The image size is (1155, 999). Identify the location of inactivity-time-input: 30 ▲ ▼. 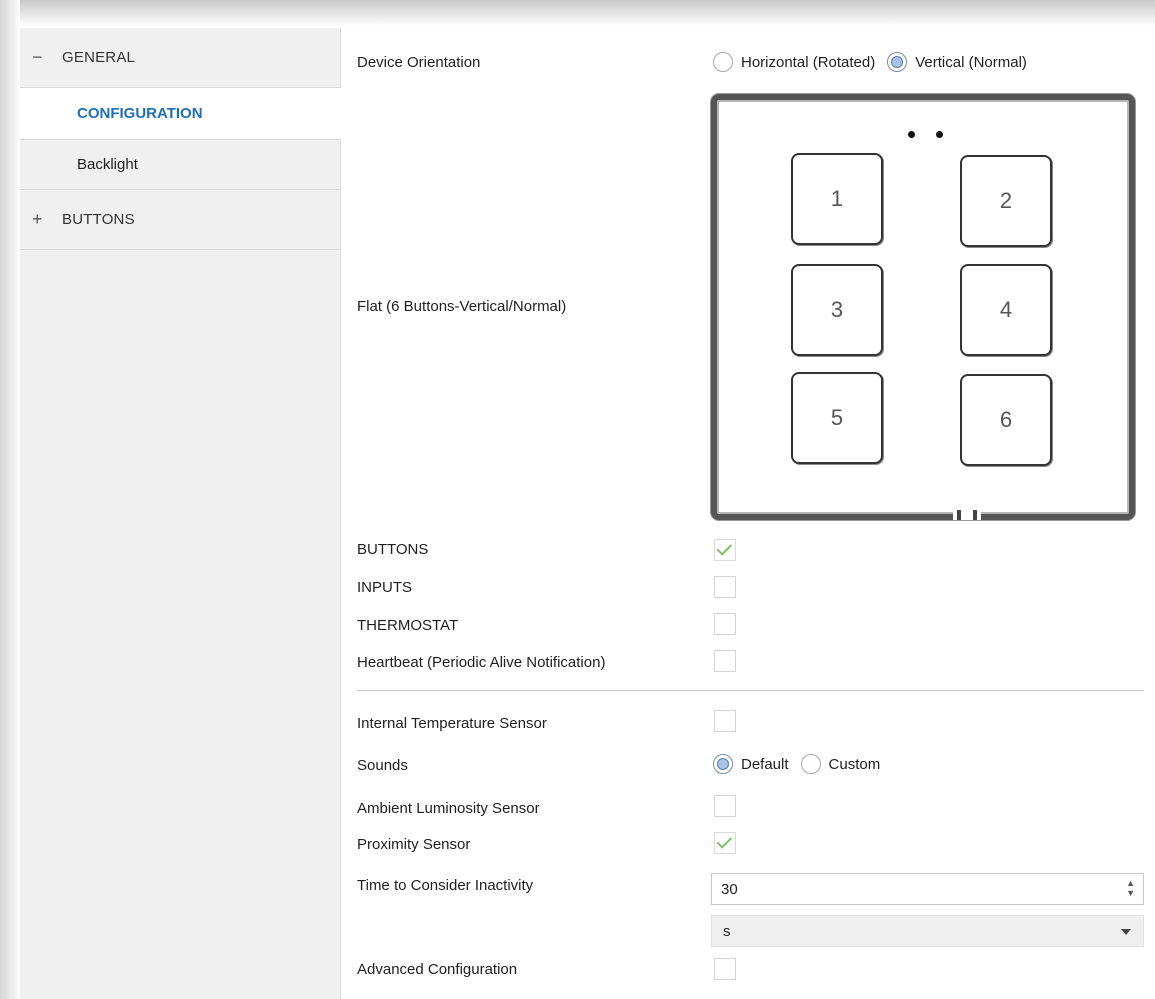
(927, 889).